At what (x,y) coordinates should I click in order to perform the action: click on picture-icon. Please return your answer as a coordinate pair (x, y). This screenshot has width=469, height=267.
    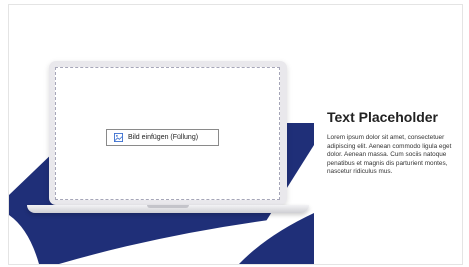
    Looking at the image, I should click on (118, 137).